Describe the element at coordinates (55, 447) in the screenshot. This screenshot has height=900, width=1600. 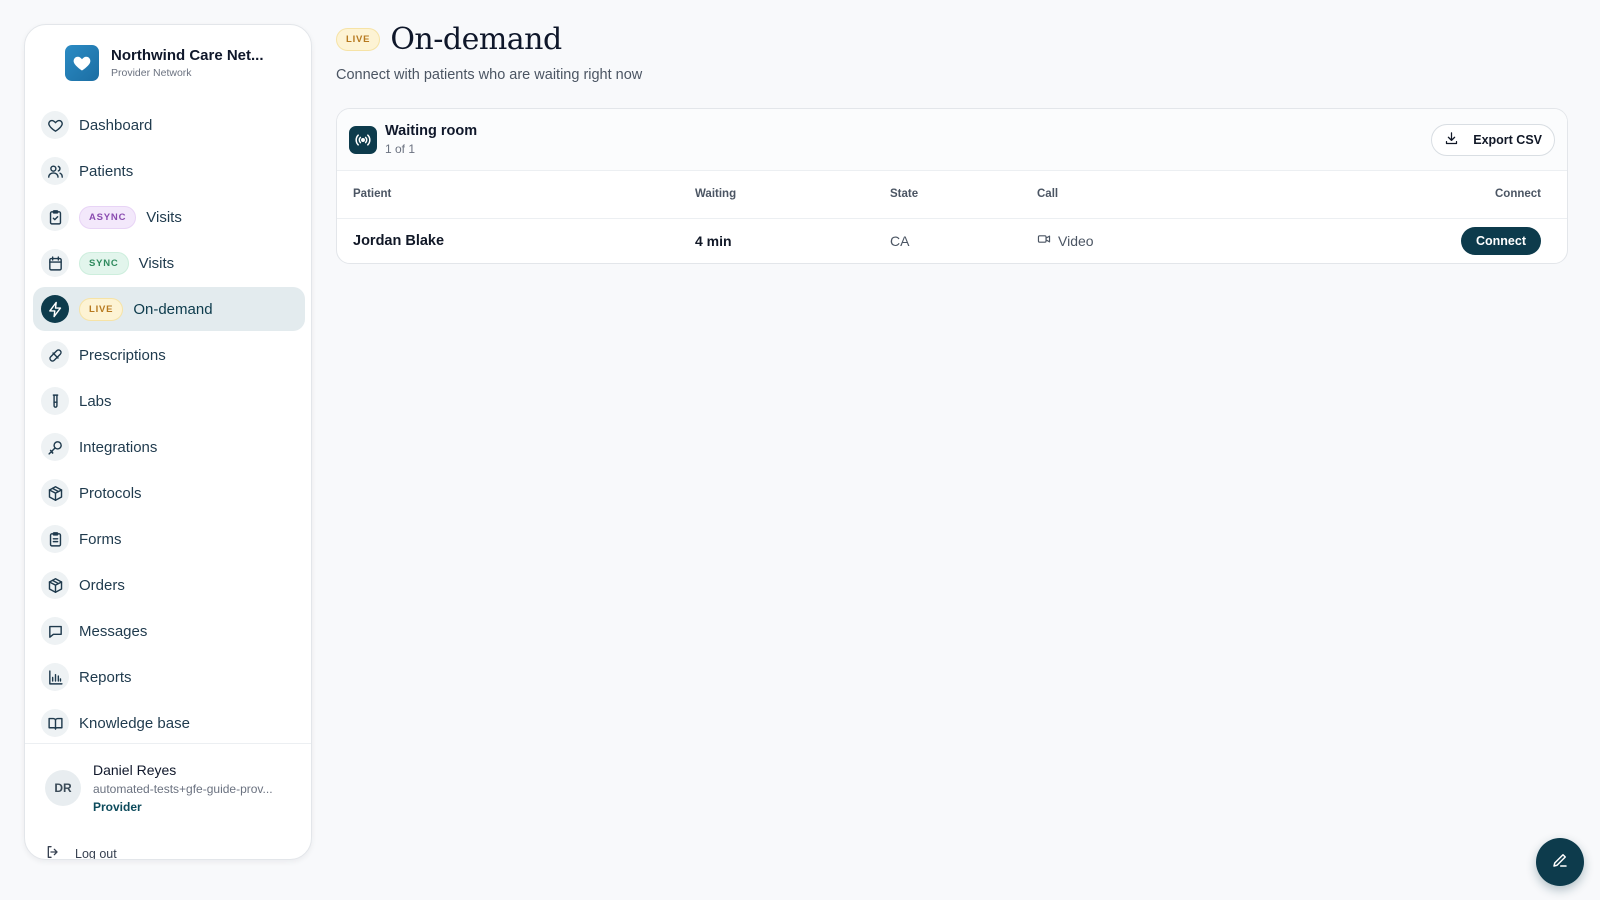
I see `key-icon` at that location.